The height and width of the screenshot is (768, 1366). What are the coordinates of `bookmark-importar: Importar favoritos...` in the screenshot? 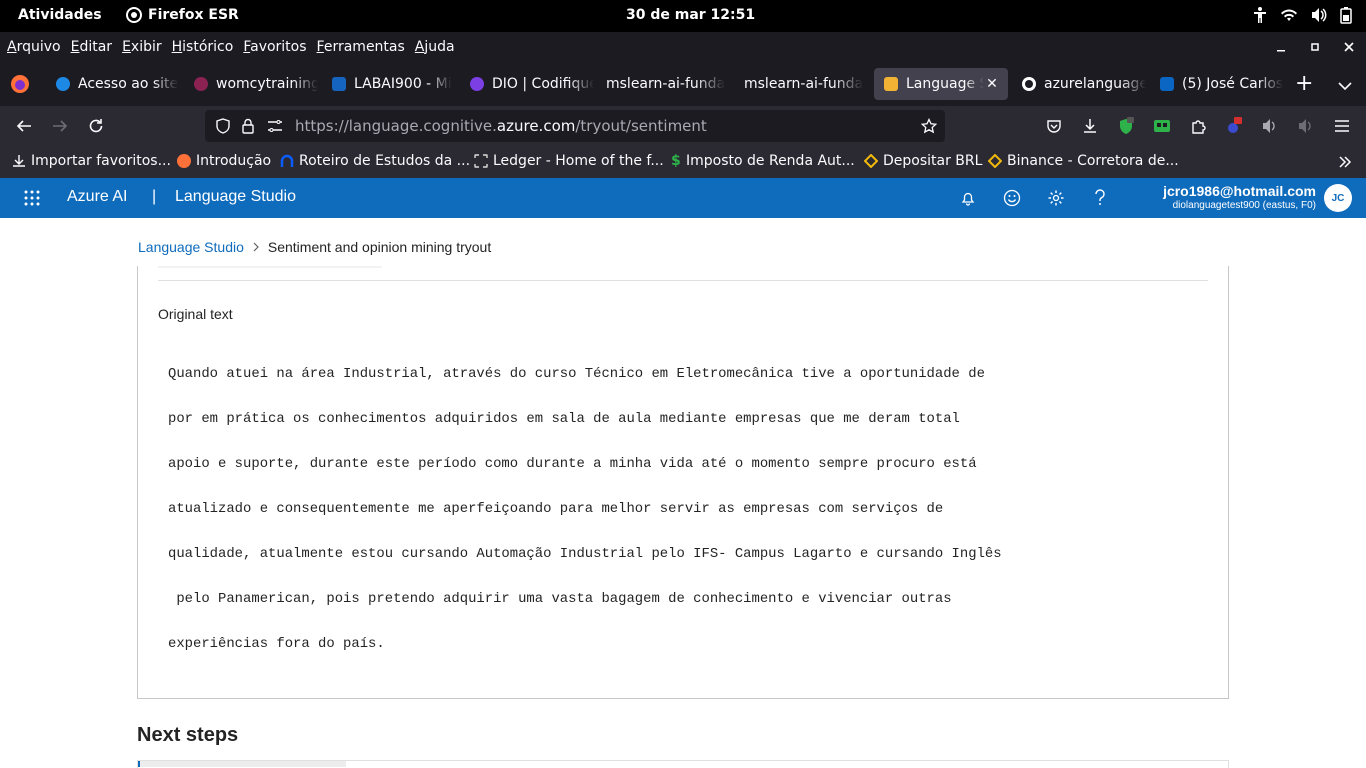 It's located at (91, 161).